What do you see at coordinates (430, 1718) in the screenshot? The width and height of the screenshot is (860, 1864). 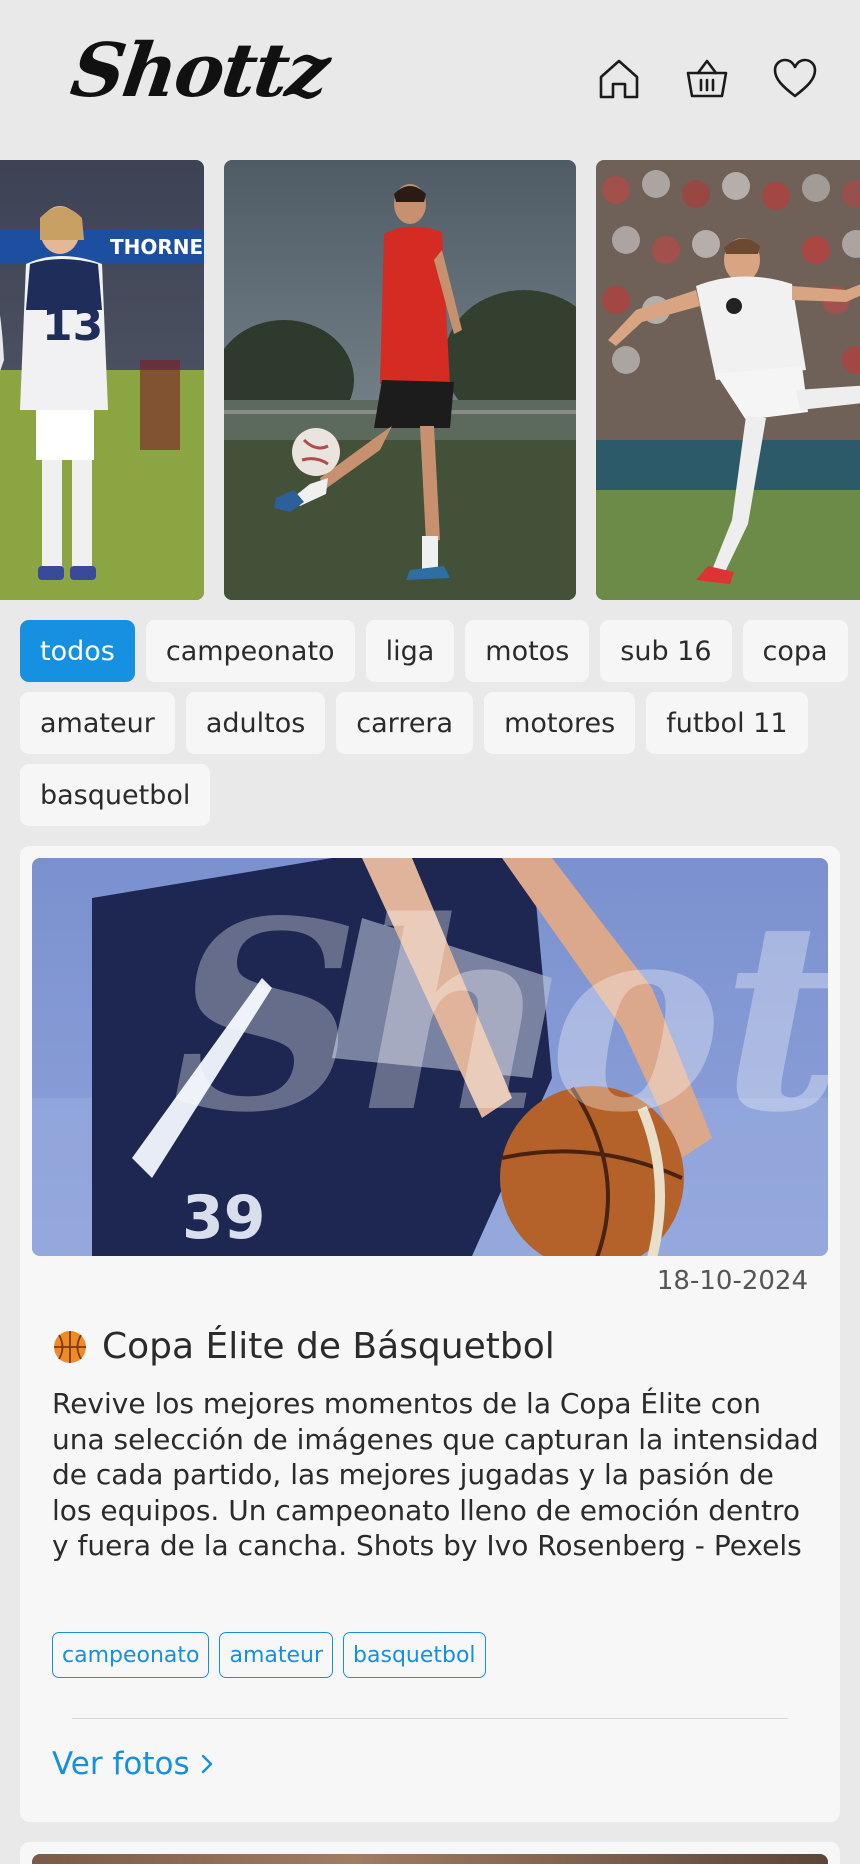 I see `card-divider` at bounding box center [430, 1718].